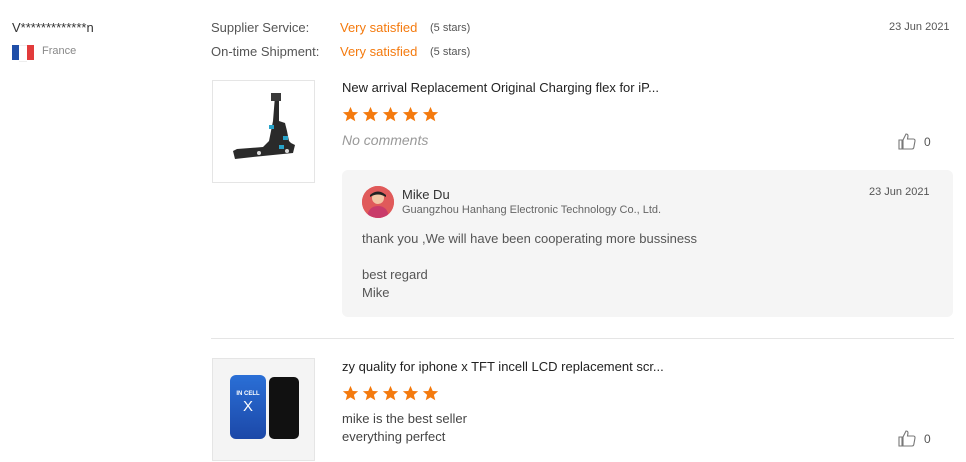  What do you see at coordinates (395, 274) in the screenshot?
I see `reply-text-line: best regard` at bounding box center [395, 274].